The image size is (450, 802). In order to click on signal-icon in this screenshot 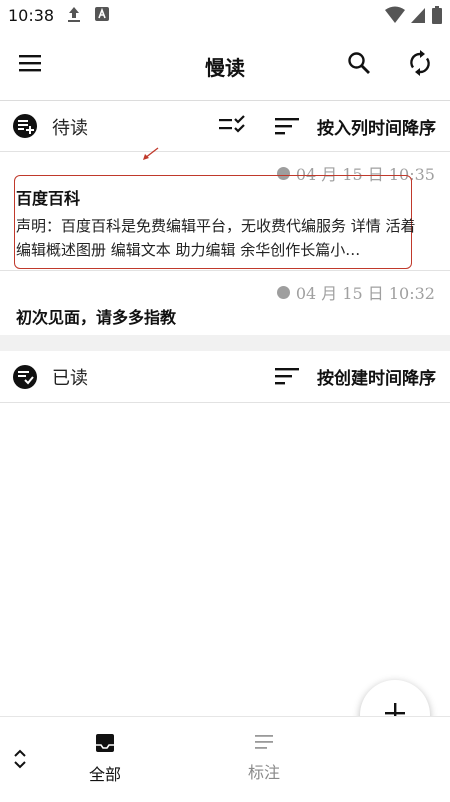, I will do `click(418, 17)`.